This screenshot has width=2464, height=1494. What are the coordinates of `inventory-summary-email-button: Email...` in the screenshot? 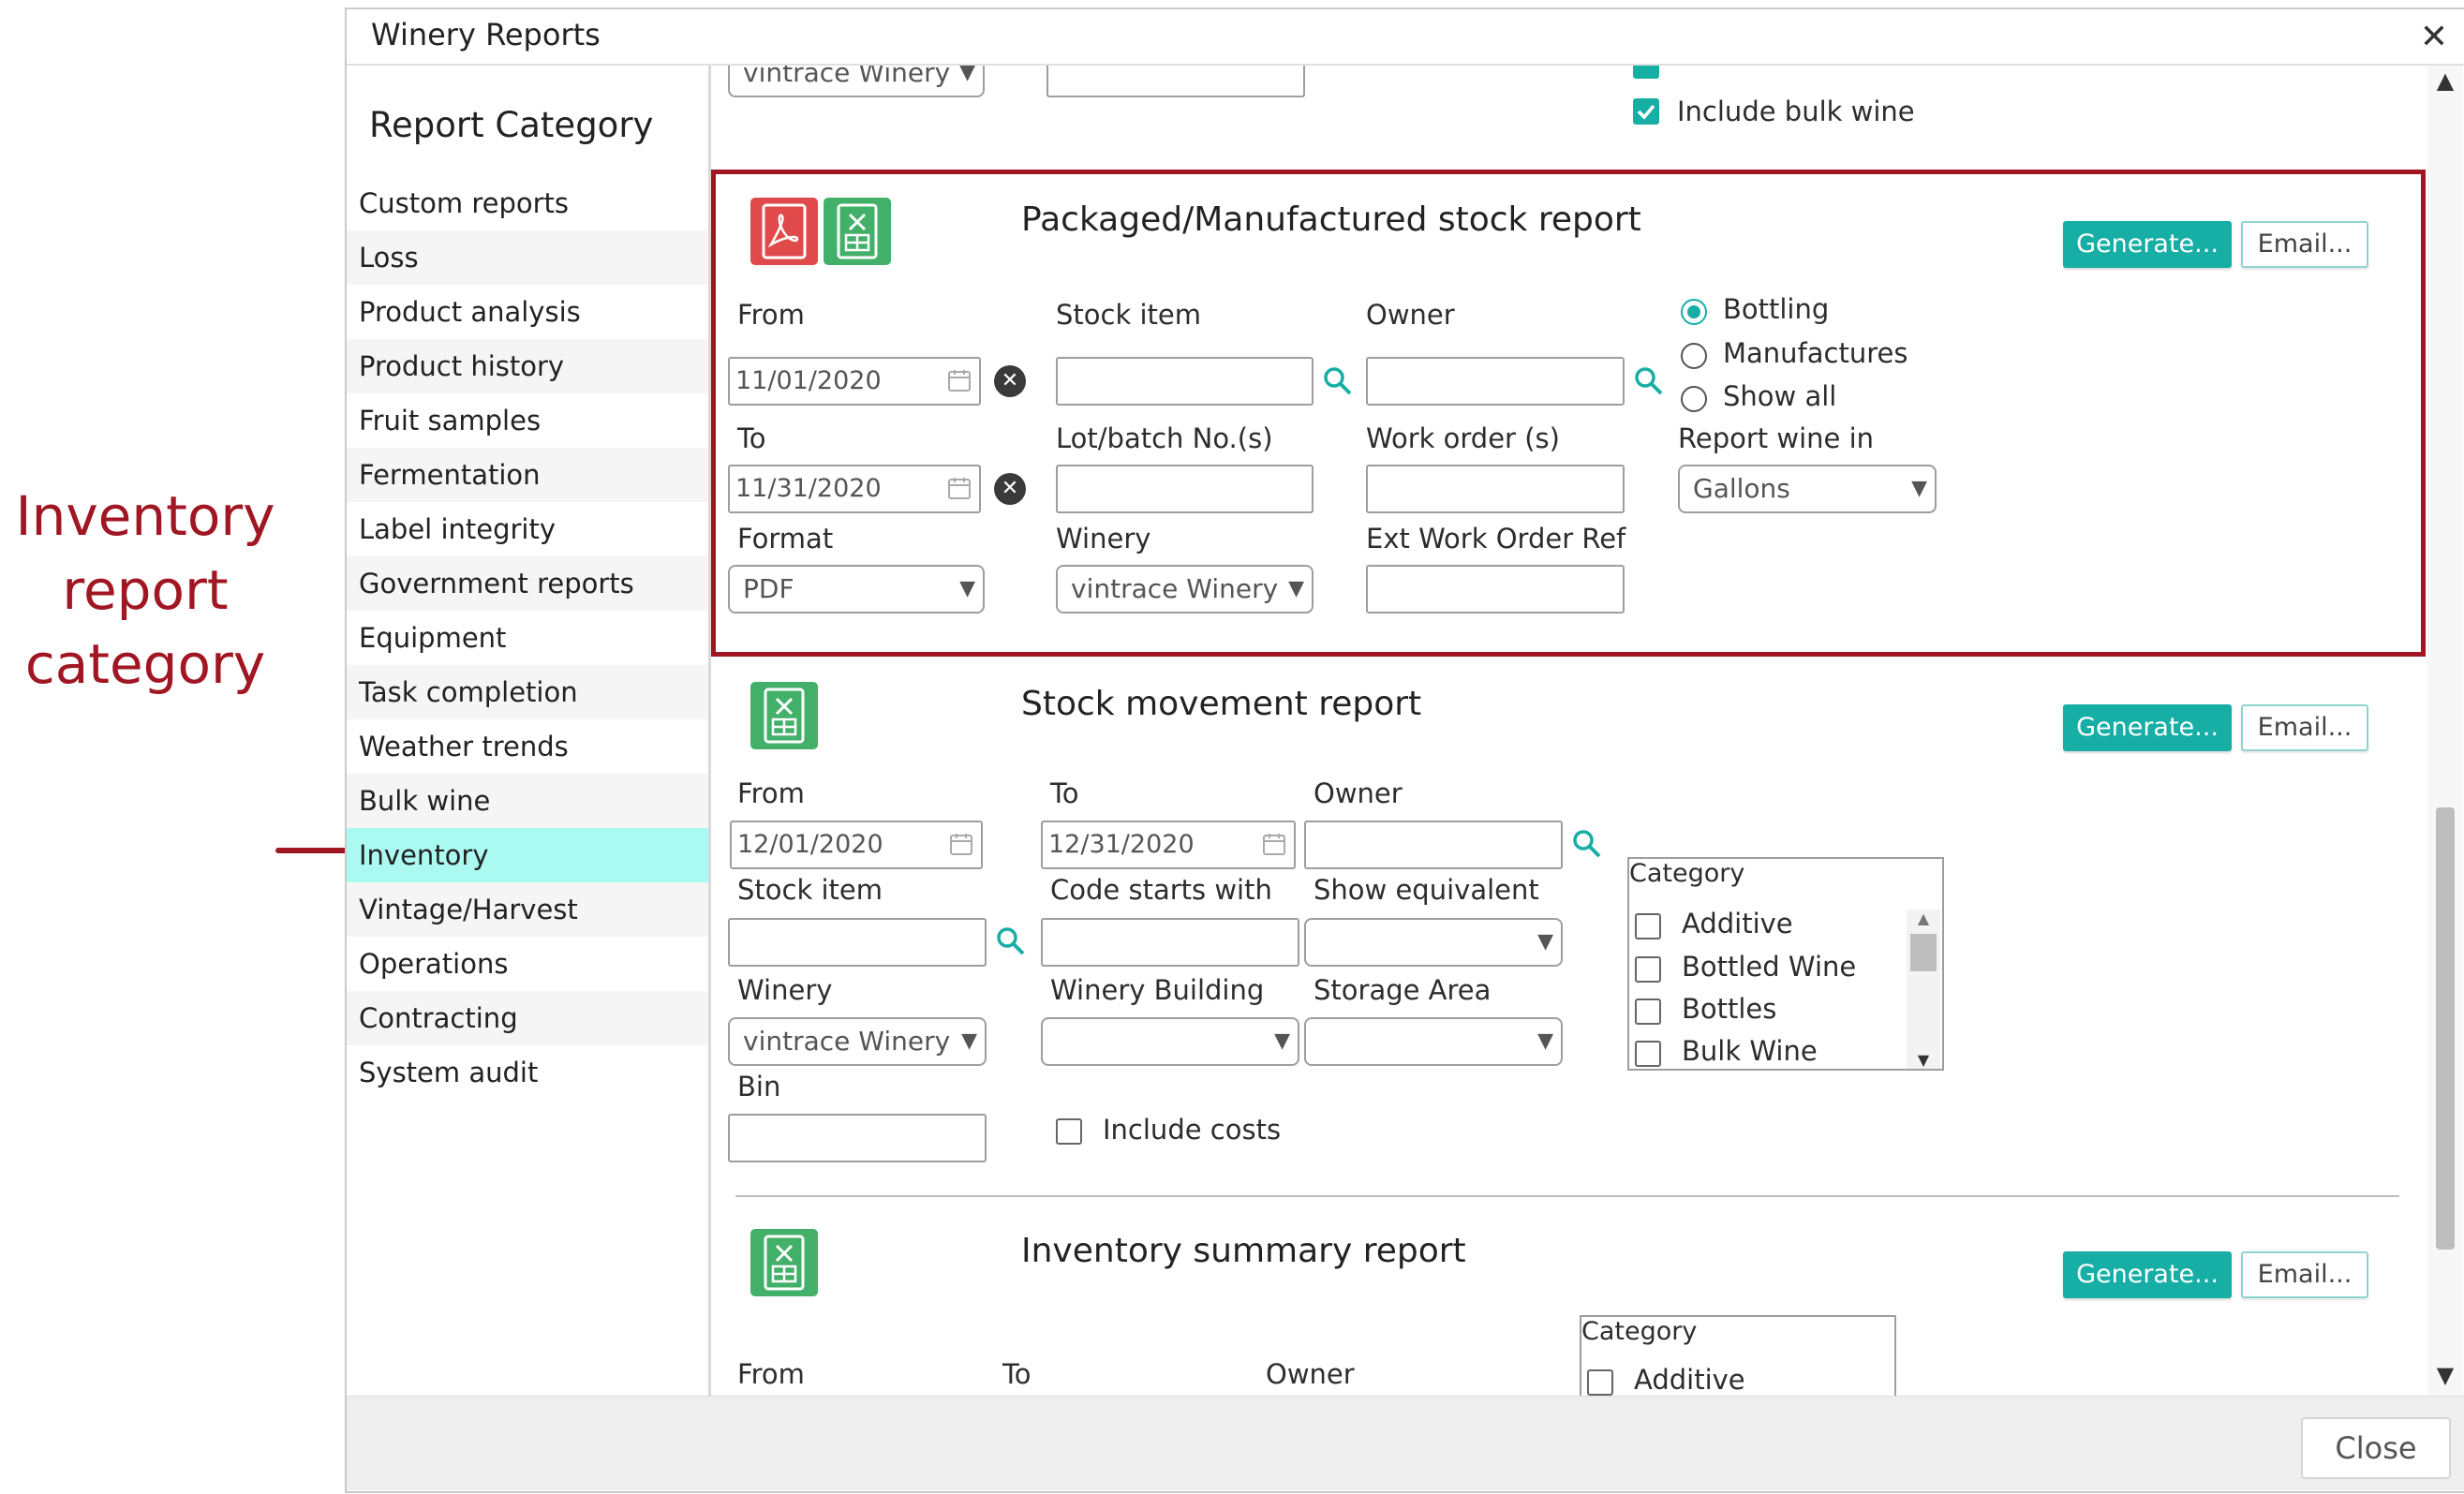 It's located at (2304, 1274).